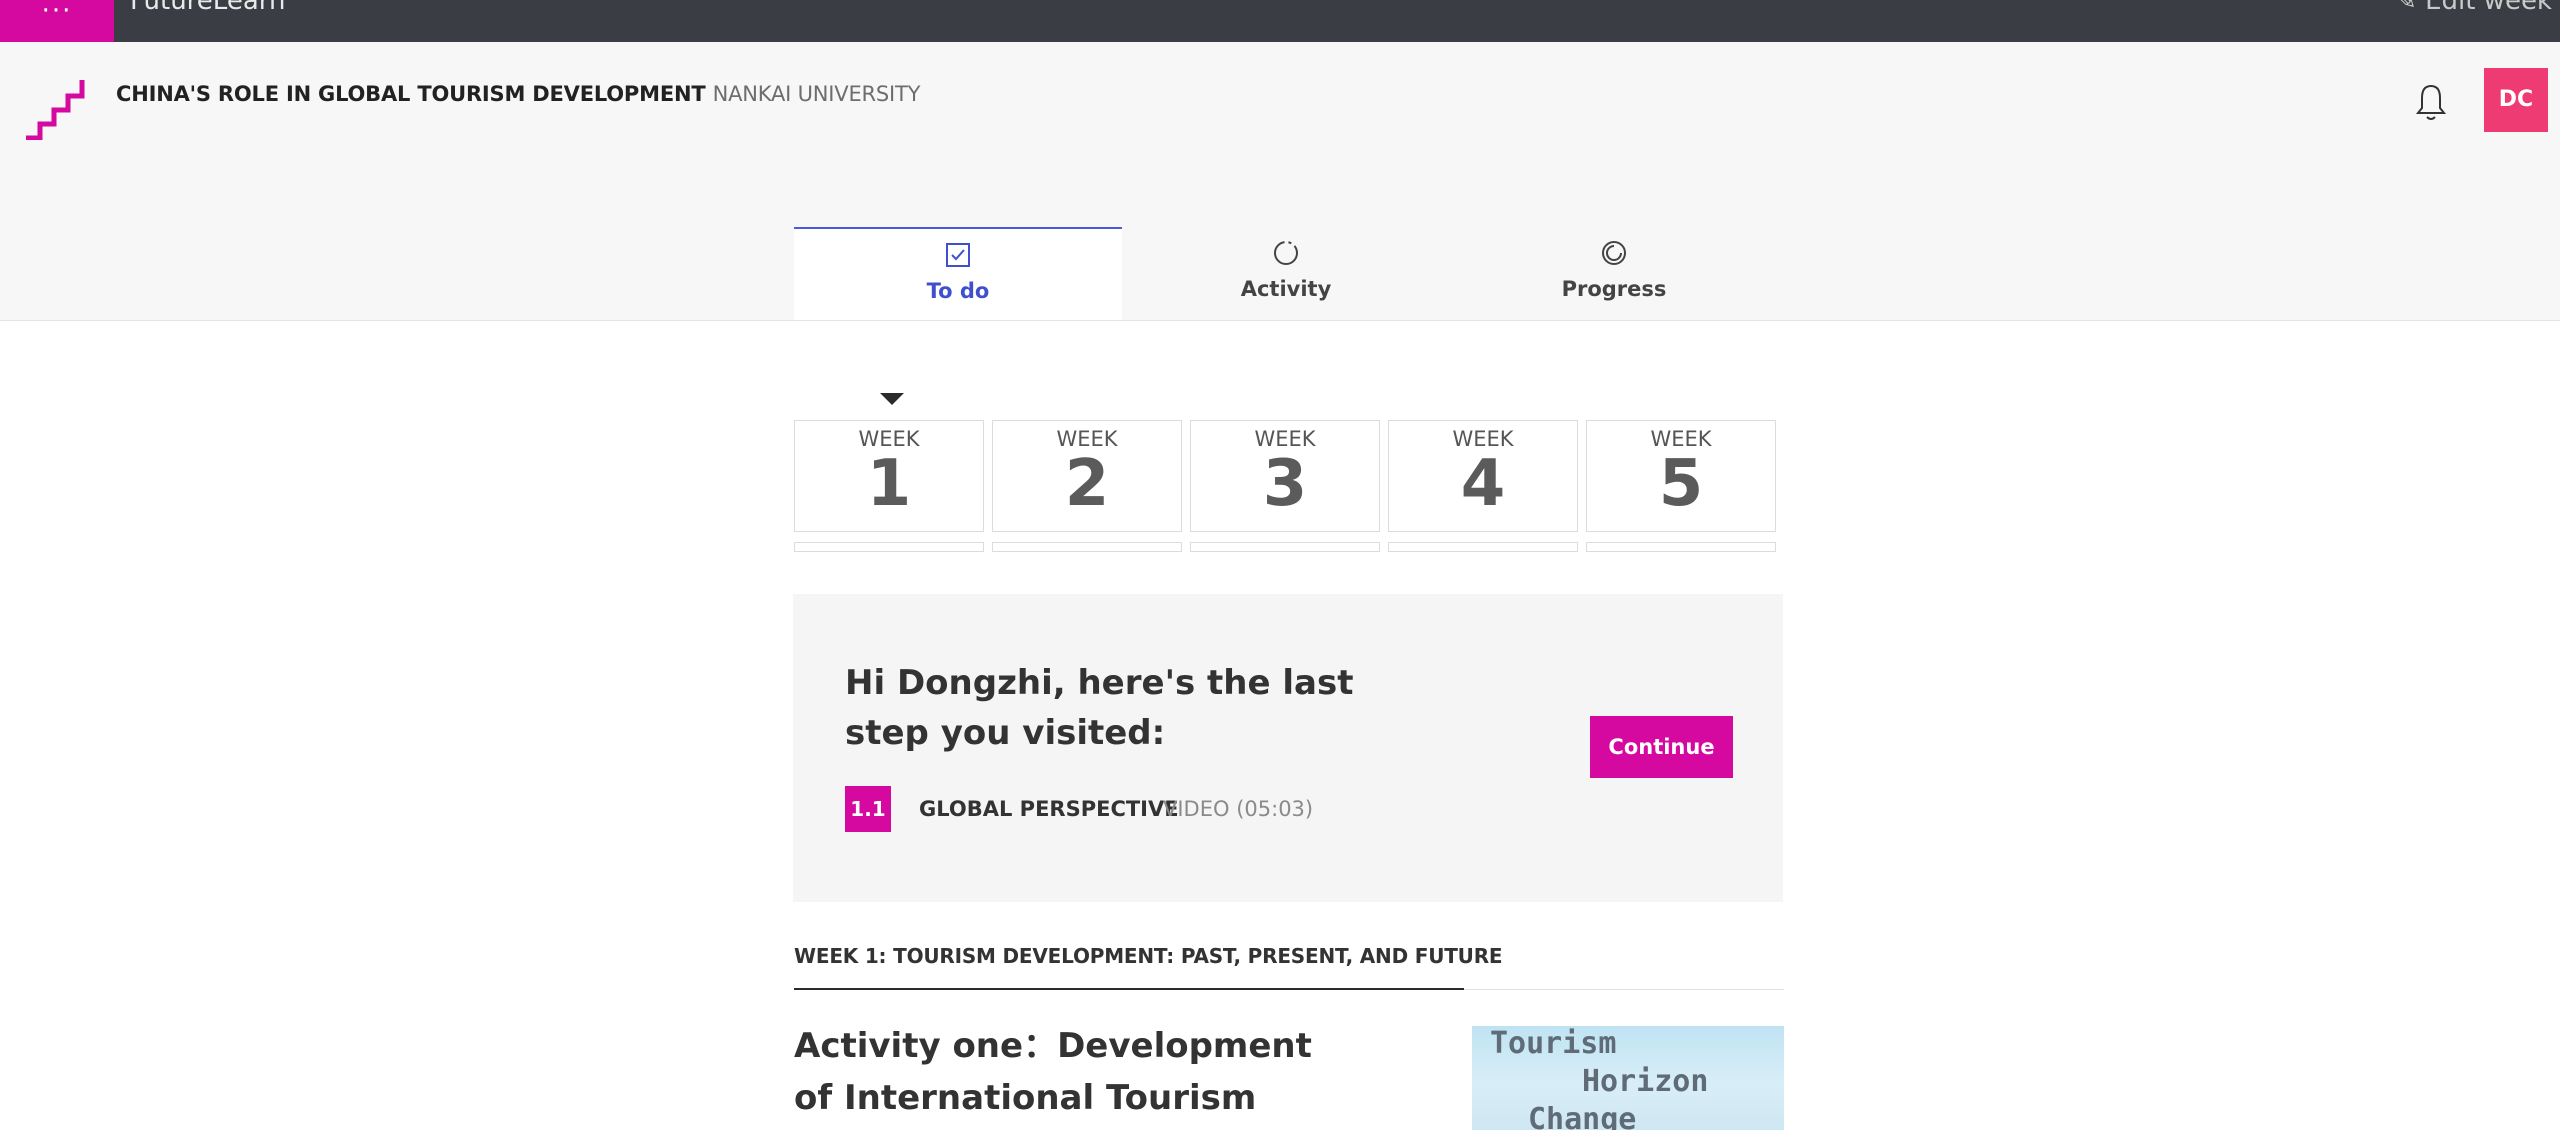 The width and height of the screenshot is (2560, 1130). Describe the element at coordinates (1681, 484) in the screenshot. I see `week-number: 5` at that location.